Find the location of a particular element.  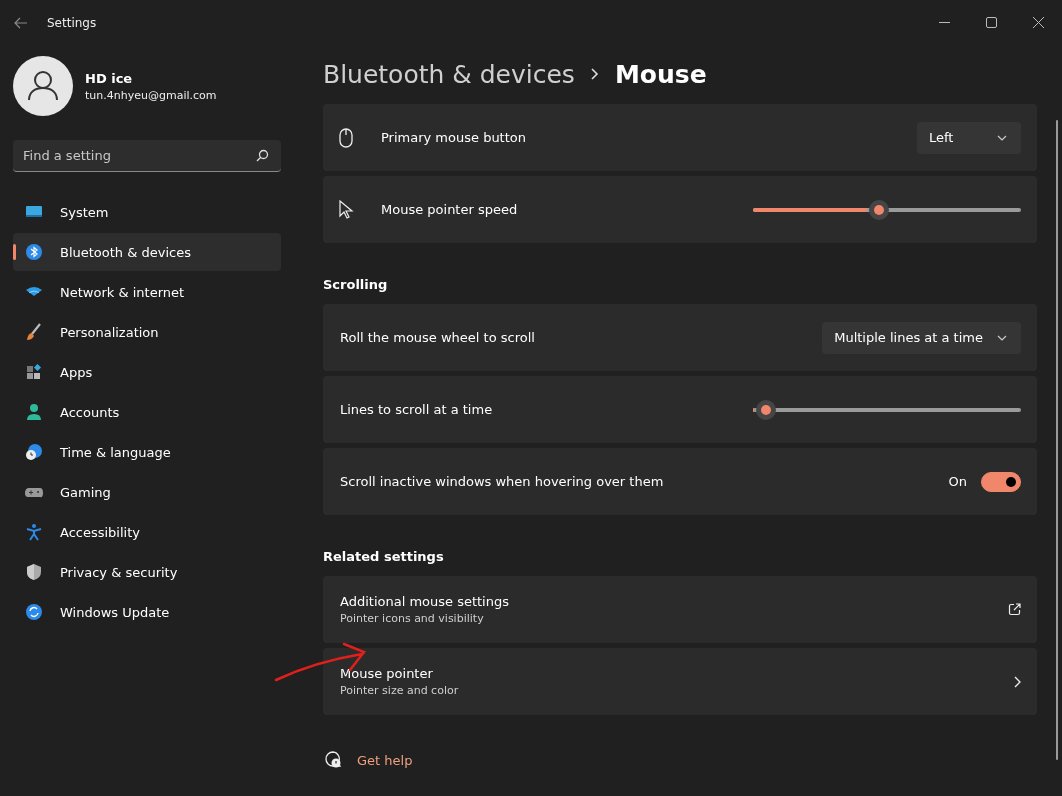

refresh-icon is located at coordinates (34, 612).